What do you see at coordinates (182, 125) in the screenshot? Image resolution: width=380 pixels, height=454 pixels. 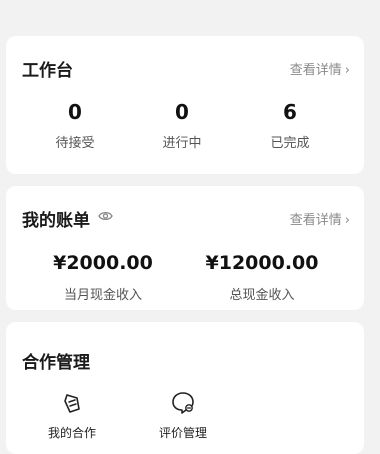 I see `stat-in-progress: 0 进行中` at bounding box center [182, 125].